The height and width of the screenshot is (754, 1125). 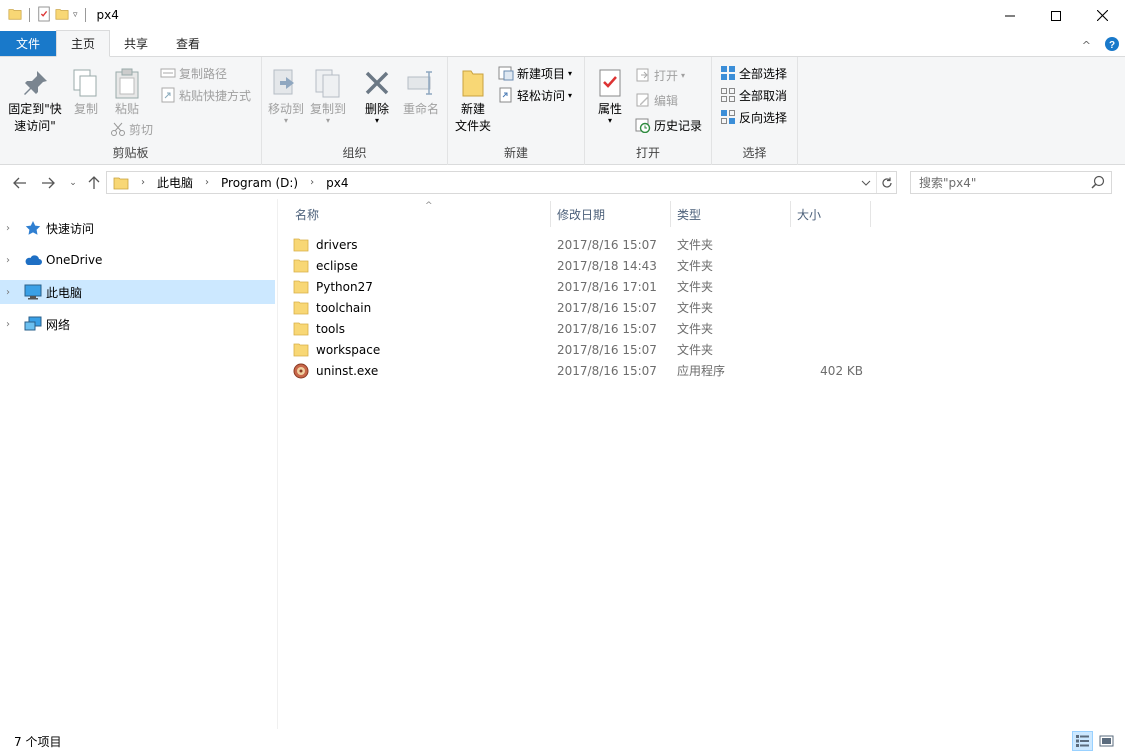 I want to click on file-name: Python27, so click(x=344, y=286).